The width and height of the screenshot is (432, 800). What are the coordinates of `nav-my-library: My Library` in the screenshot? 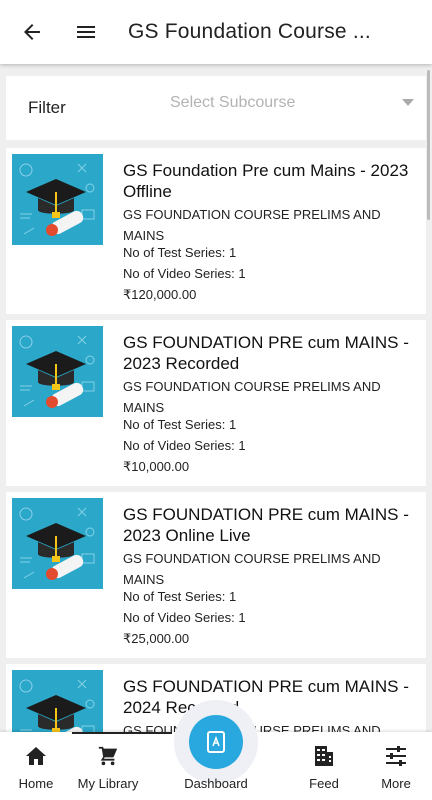 It's located at (108, 766).